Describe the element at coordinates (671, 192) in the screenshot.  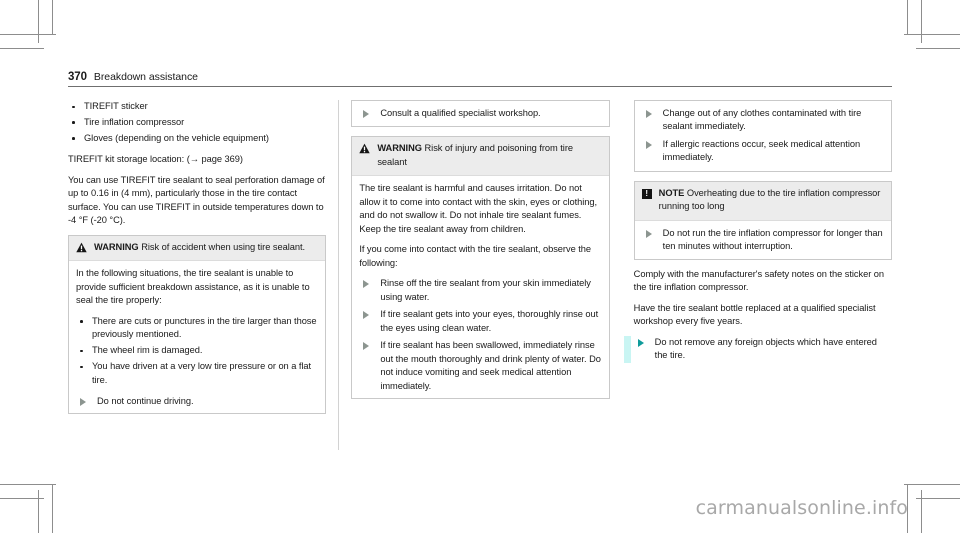
I see `note-label: NOTE` at that location.